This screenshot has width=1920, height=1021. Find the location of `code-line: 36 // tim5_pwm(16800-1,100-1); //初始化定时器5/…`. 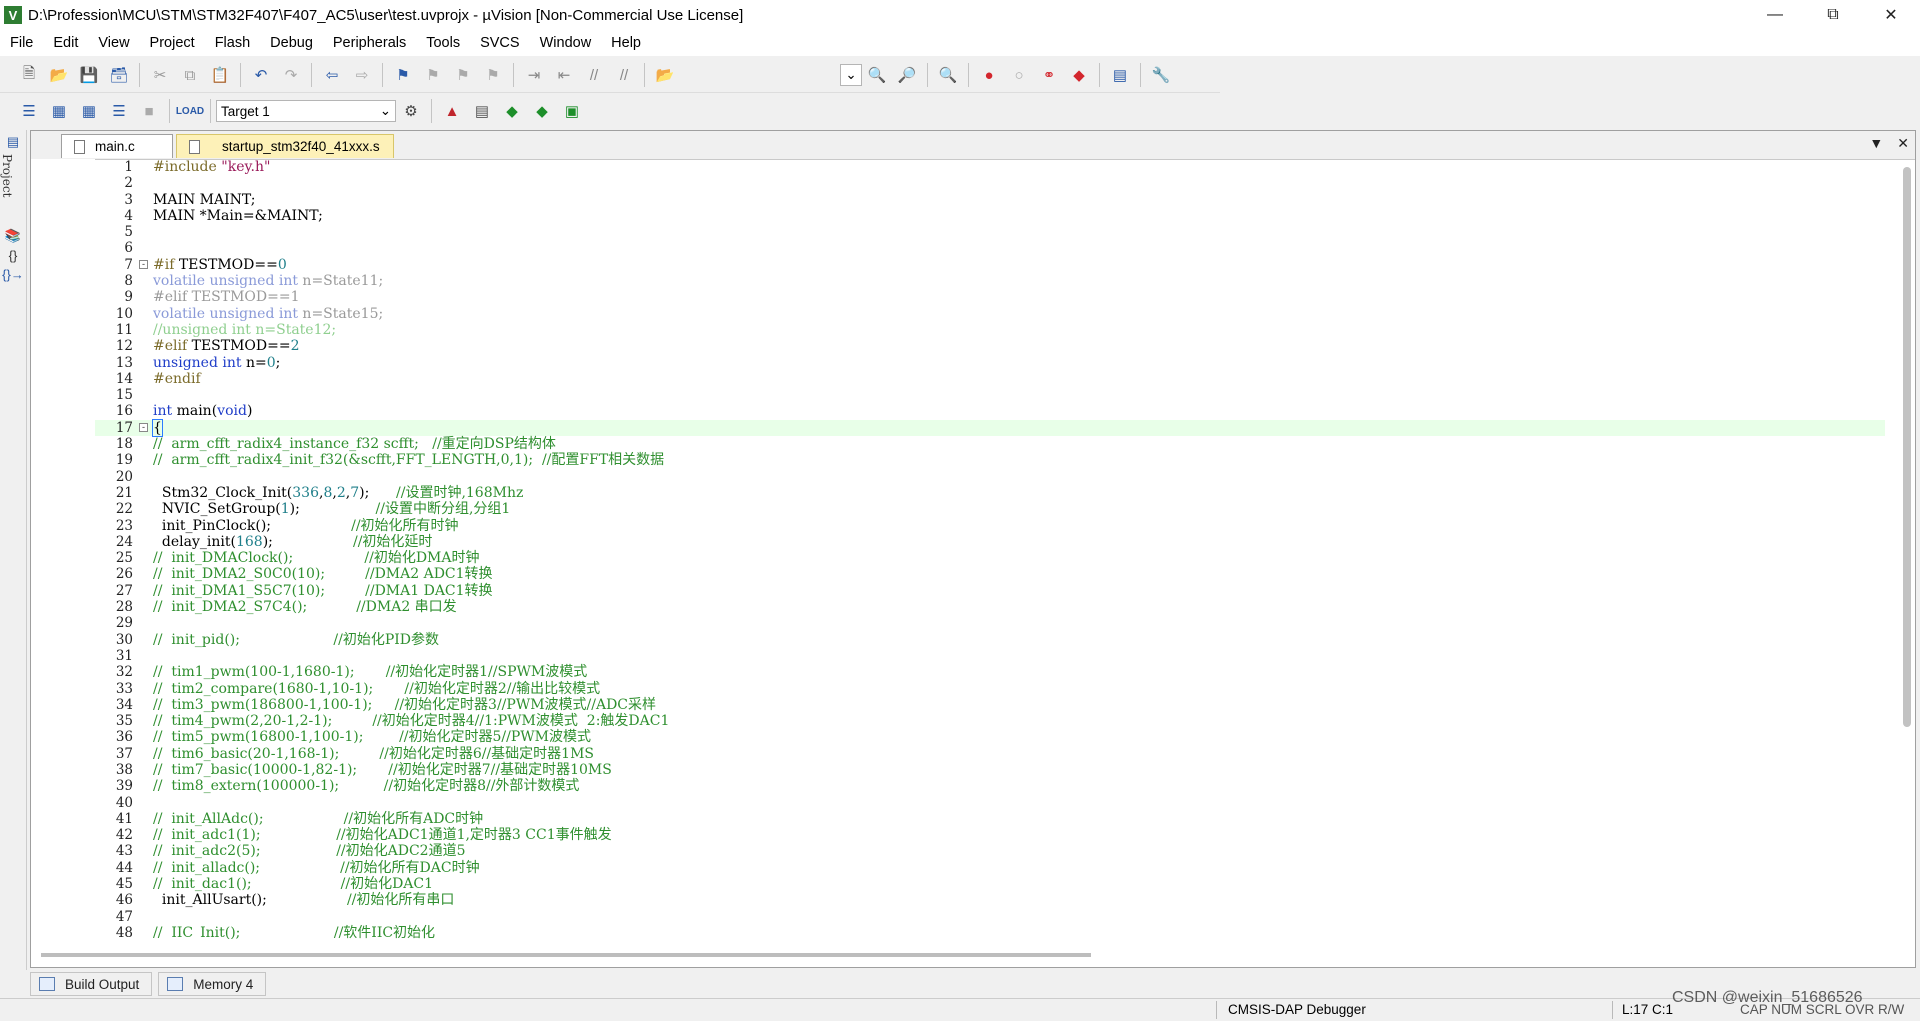

code-line: 36 // tim5_pwm(16800-1,100-1); //初始化定时器5/… is located at coordinates (990, 737).